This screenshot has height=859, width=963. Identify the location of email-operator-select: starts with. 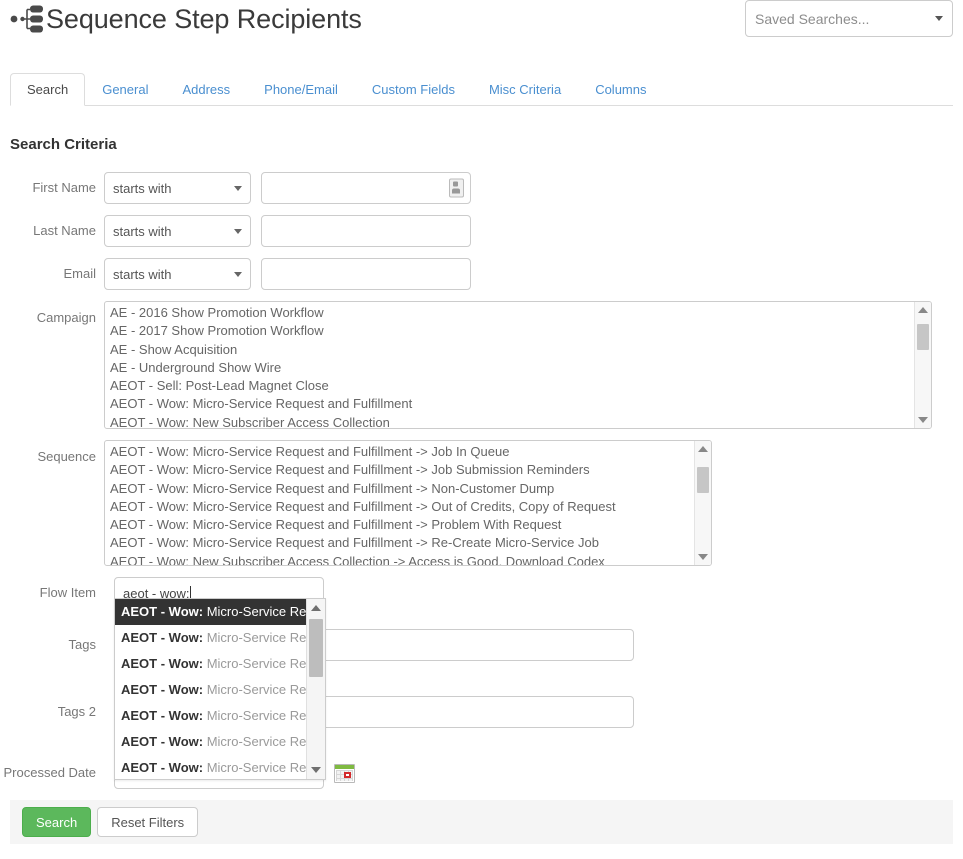
(177, 274).